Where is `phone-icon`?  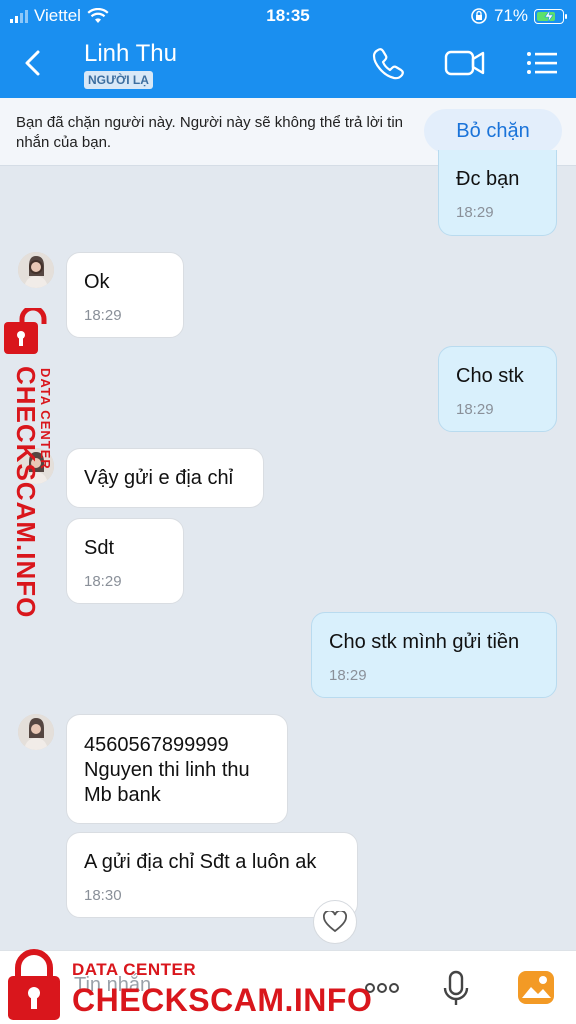 phone-icon is located at coordinates (388, 63).